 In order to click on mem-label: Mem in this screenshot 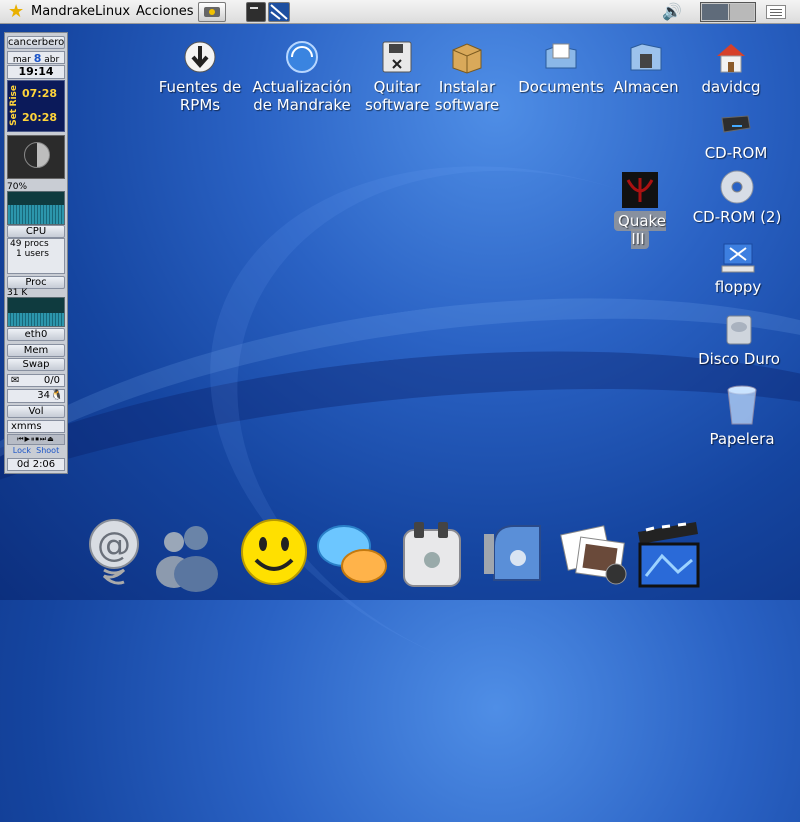, I will do `click(36, 350)`.